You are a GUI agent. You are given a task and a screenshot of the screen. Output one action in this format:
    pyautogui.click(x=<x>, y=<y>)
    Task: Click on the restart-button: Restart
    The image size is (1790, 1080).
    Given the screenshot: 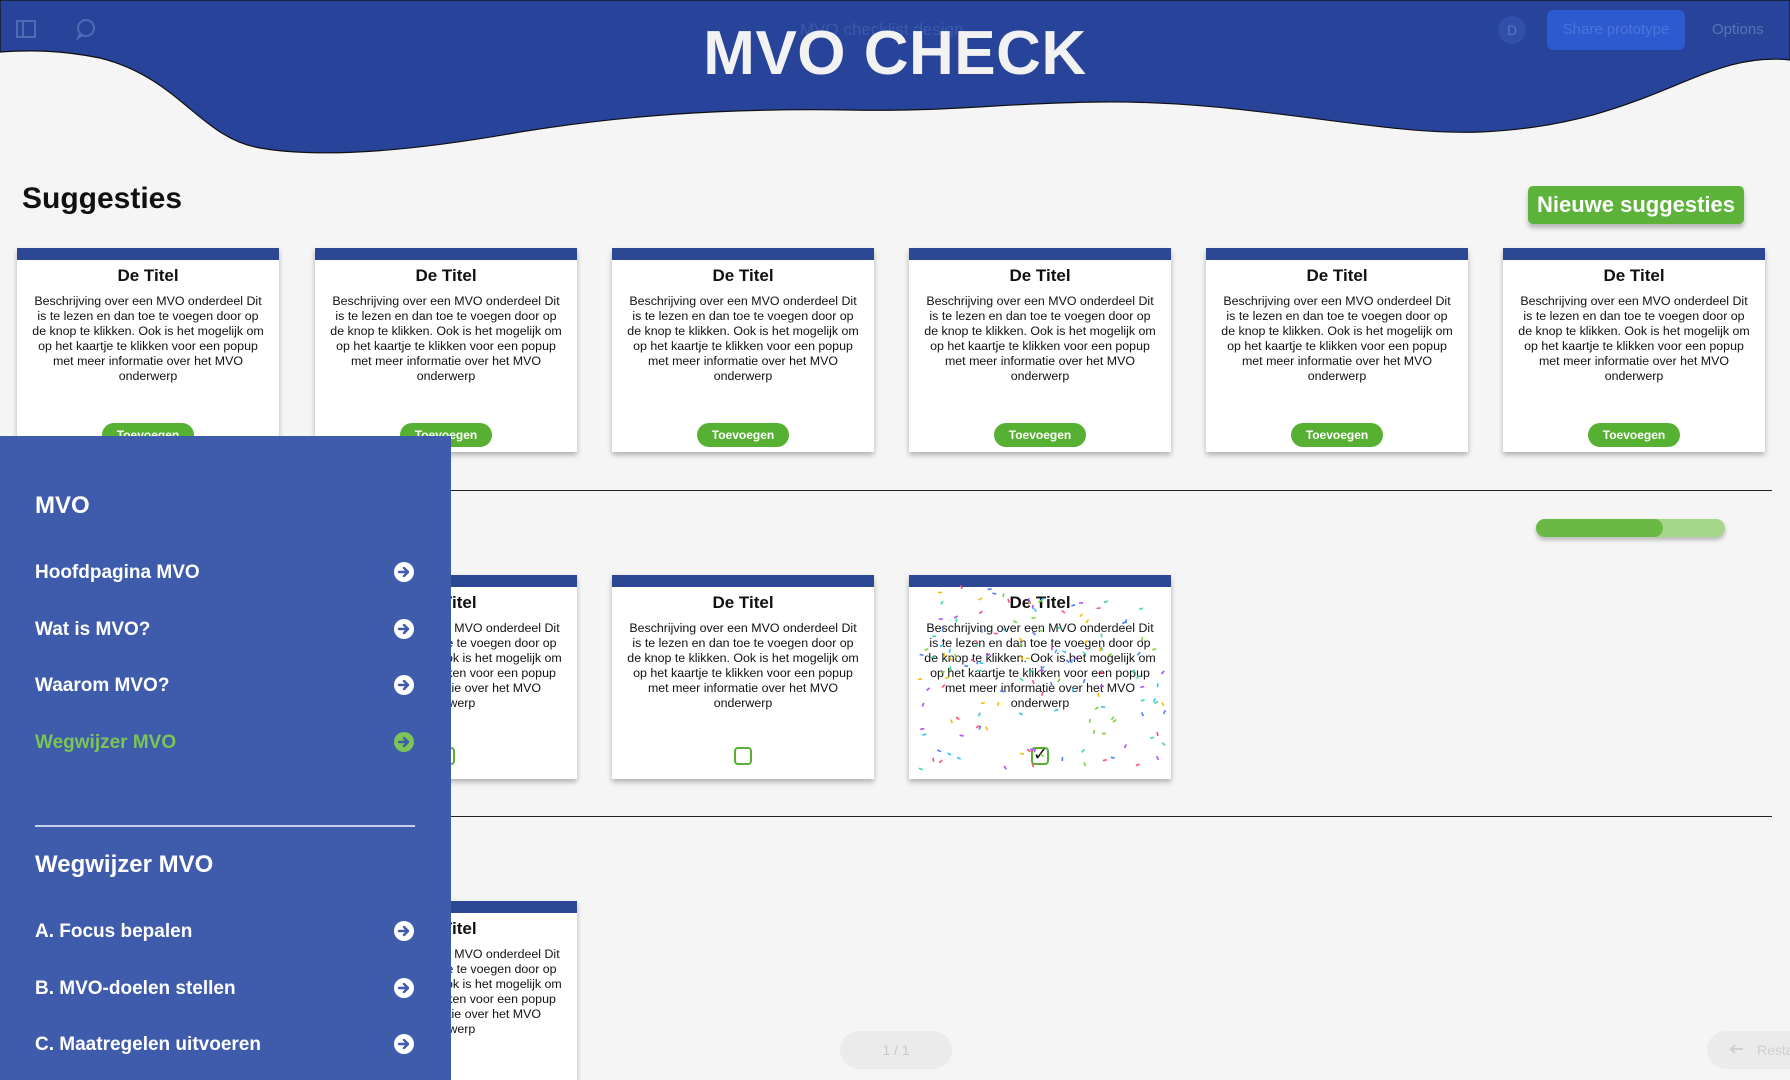 What is the action you would take?
    pyautogui.click(x=1748, y=1050)
    